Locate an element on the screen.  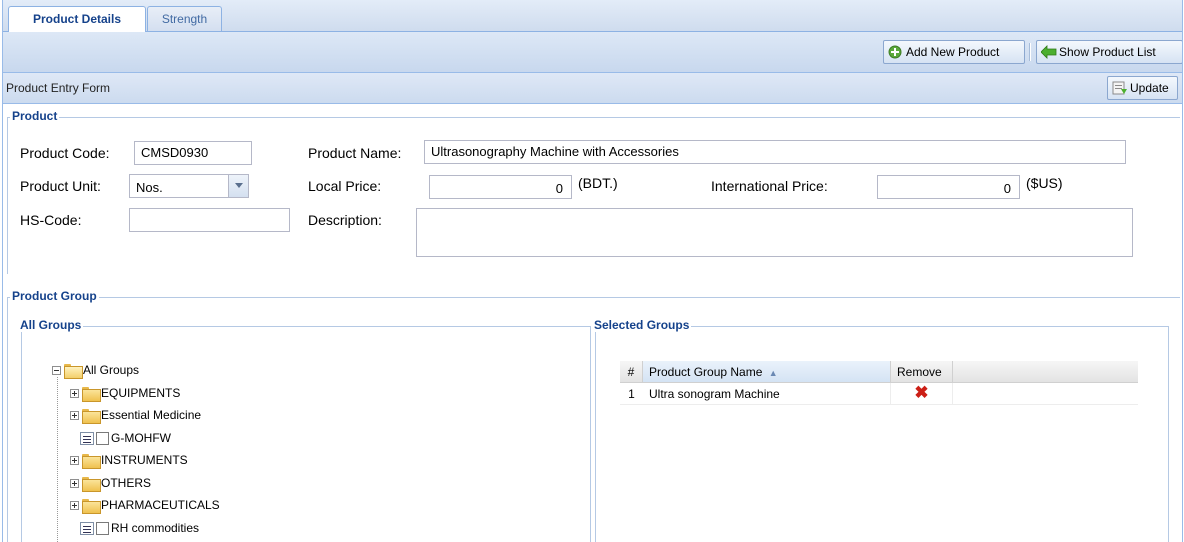
tree-node-rh-commodities: RH commodities is located at coordinates (136, 530).